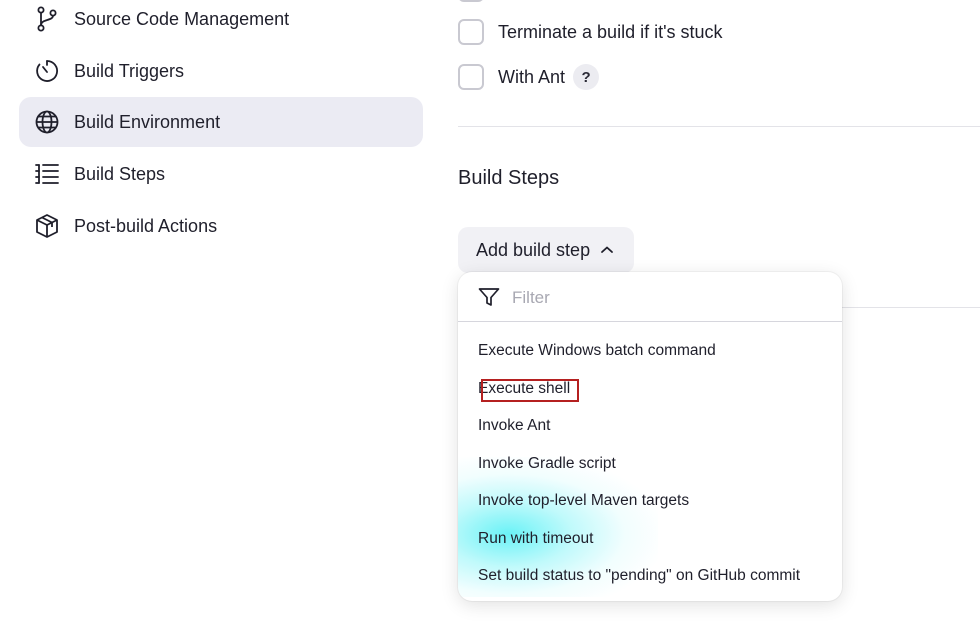 The image size is (980, 622). Describe the element at coordinates (471, 1) in the screenshot. I see `checkbox-partial` at that location.